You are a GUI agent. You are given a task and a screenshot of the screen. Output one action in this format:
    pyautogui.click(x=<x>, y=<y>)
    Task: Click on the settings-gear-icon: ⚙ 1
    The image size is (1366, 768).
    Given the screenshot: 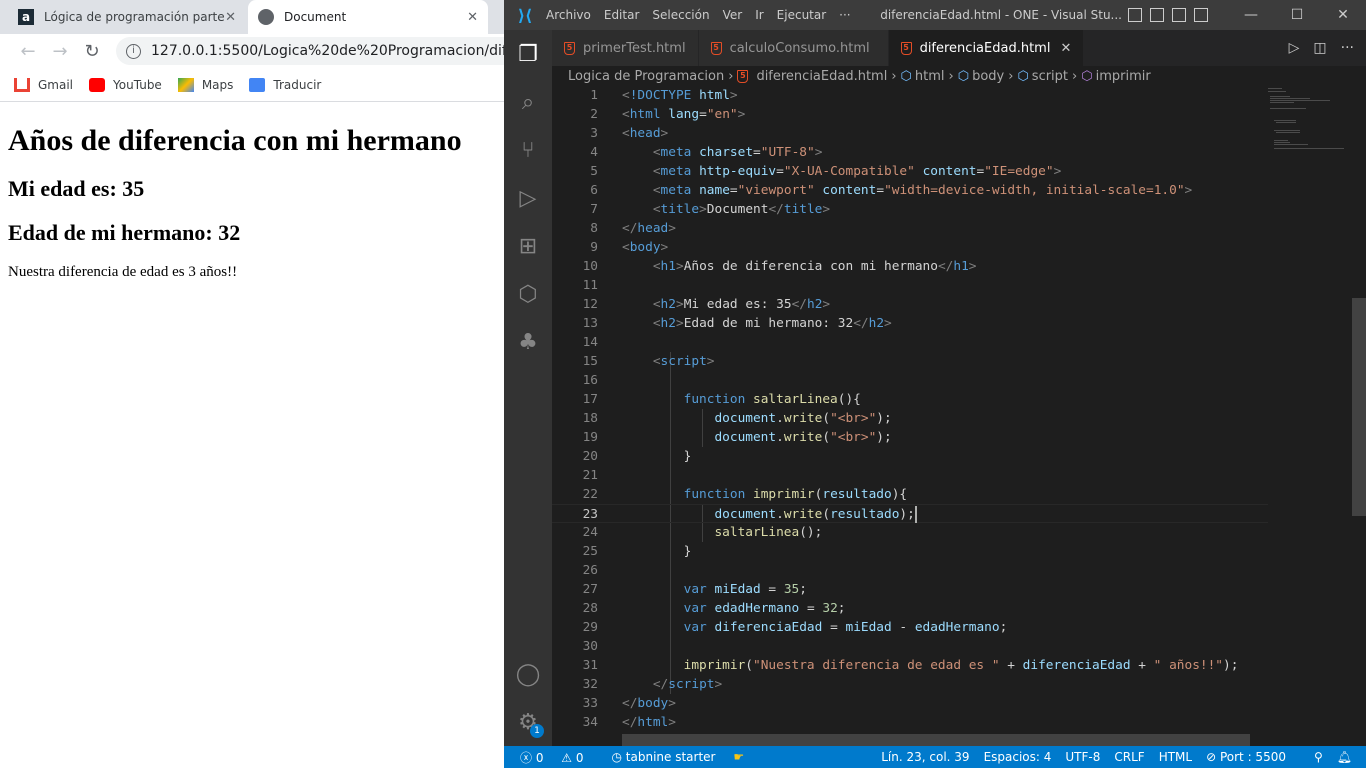 What is the action you would take?
    pyautogui.click(x=528, y=722)
    